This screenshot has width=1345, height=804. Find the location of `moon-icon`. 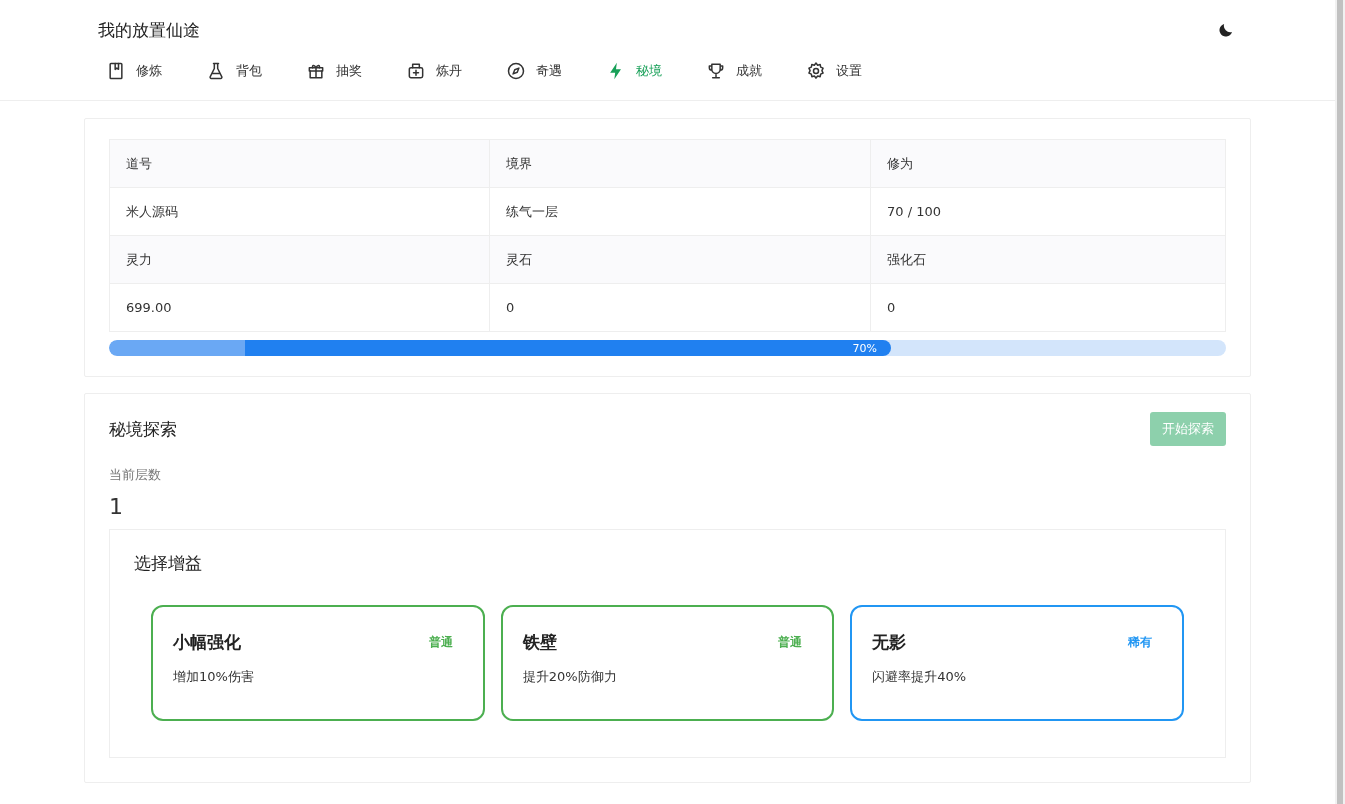

moon-icon is located at coordinates (1226, 30).